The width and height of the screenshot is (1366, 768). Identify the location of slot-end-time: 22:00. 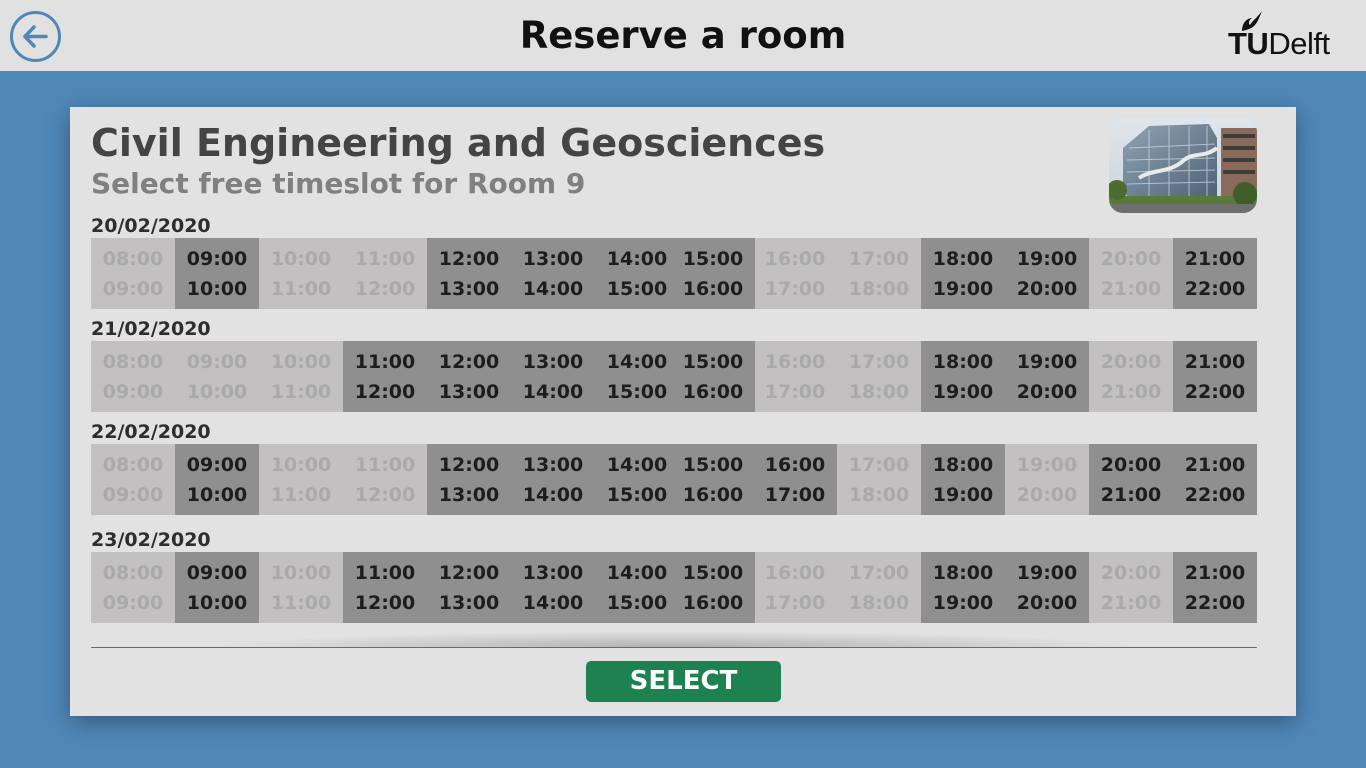
(1215, 494).